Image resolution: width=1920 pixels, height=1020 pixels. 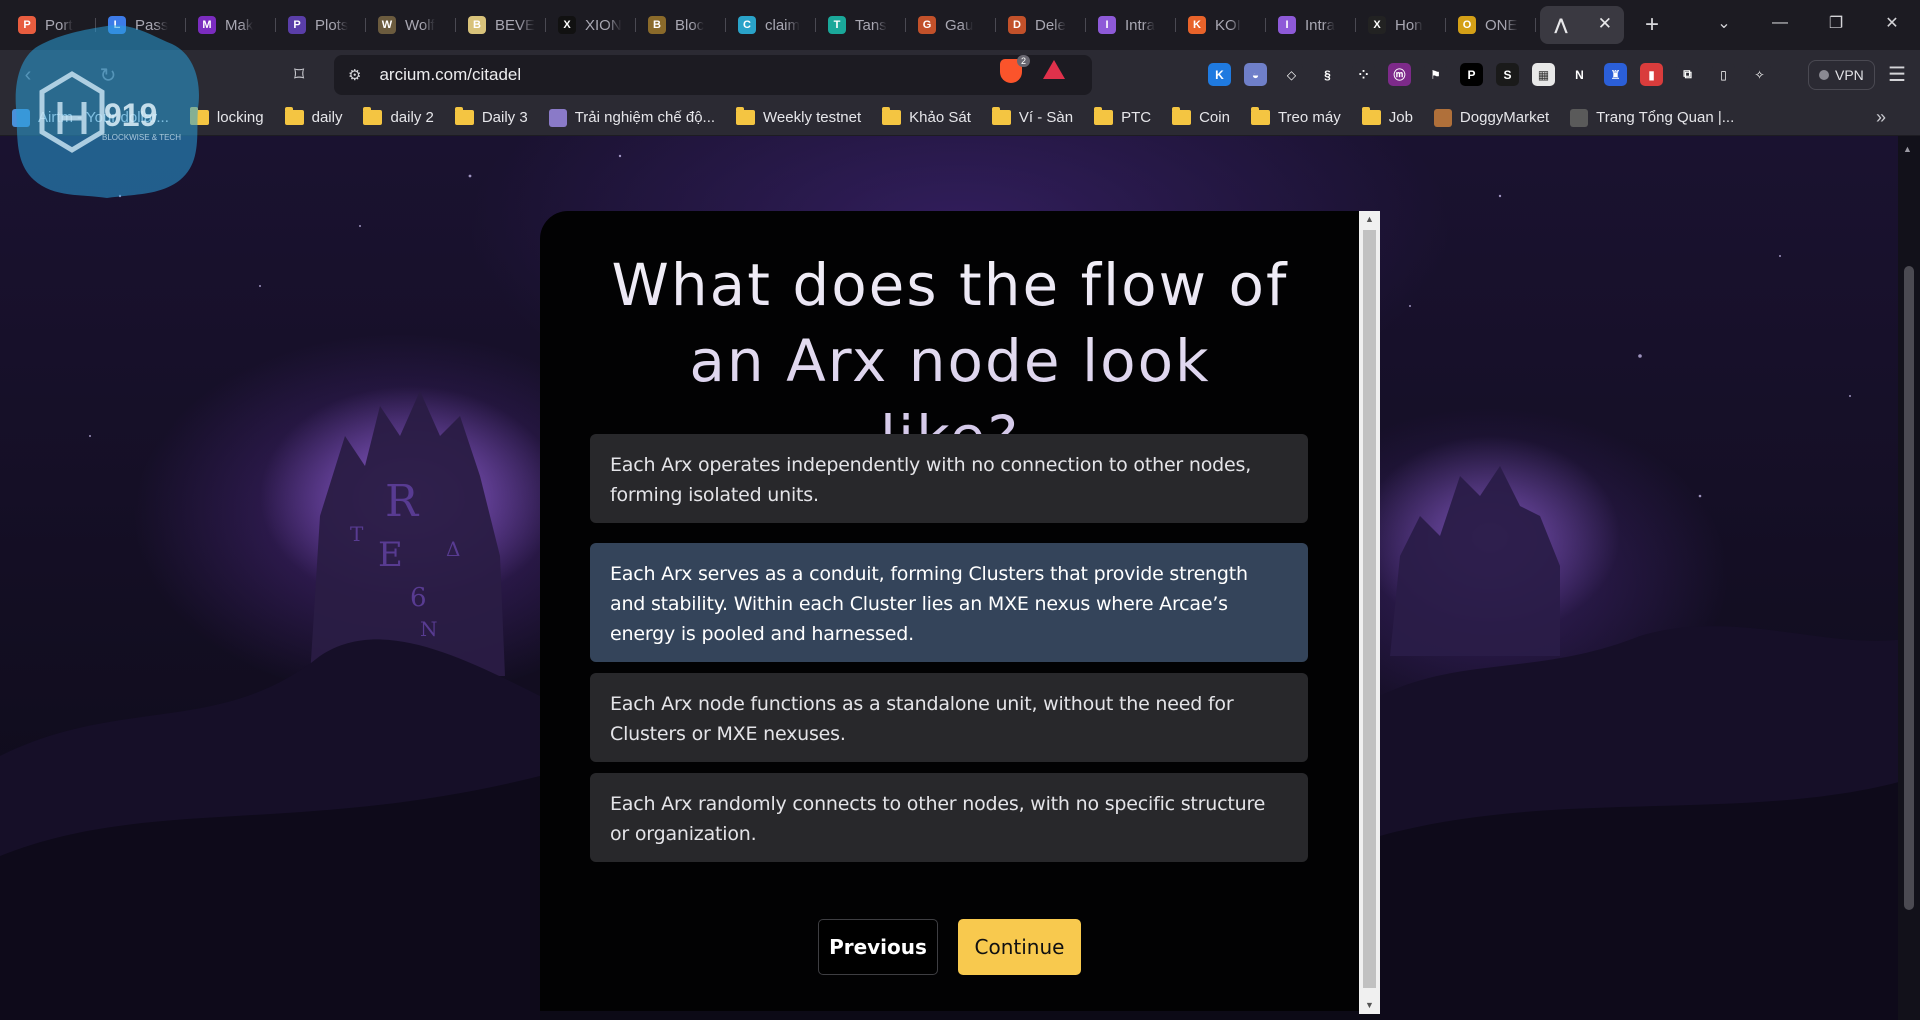 What do you see at coordinates (1897, 74) in the screenshot?
I see `menu-icon: ☰` at bounding box center [1897, 74].